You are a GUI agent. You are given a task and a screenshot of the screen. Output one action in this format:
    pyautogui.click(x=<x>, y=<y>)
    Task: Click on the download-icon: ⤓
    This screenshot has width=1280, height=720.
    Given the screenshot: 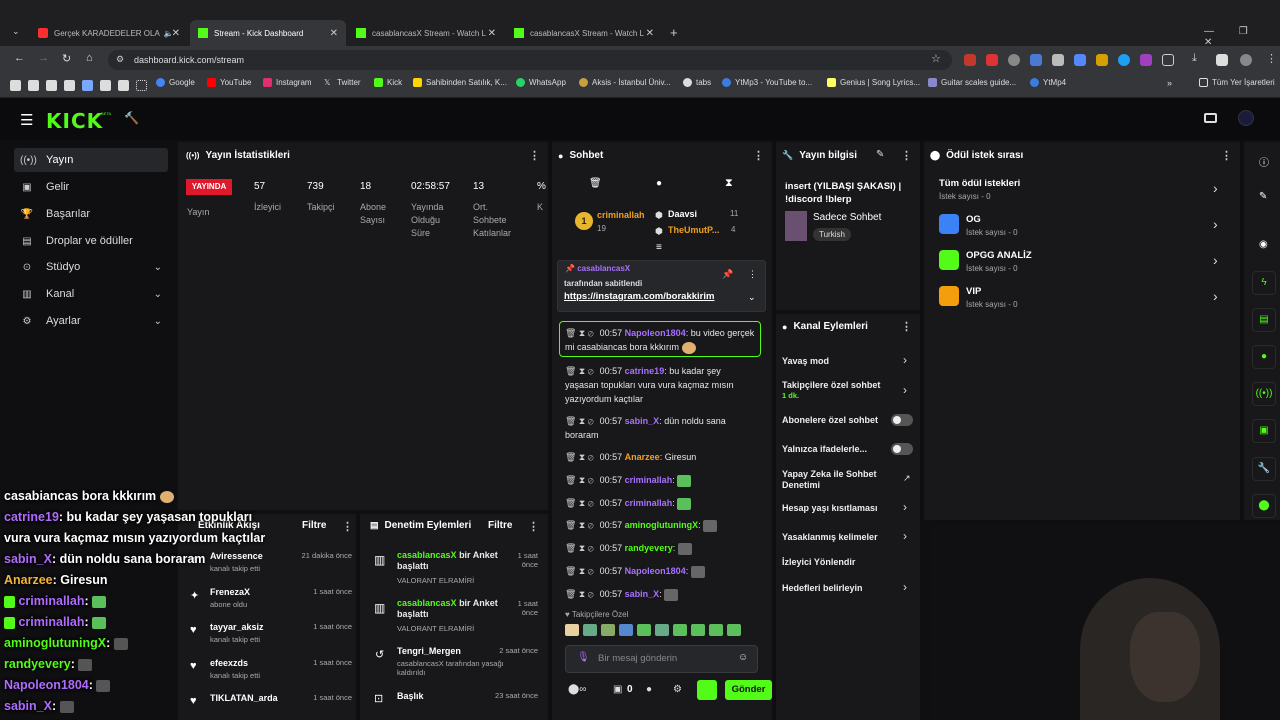 What is the action you would take?
    pyautogui.click(x=1194, y=58)
    